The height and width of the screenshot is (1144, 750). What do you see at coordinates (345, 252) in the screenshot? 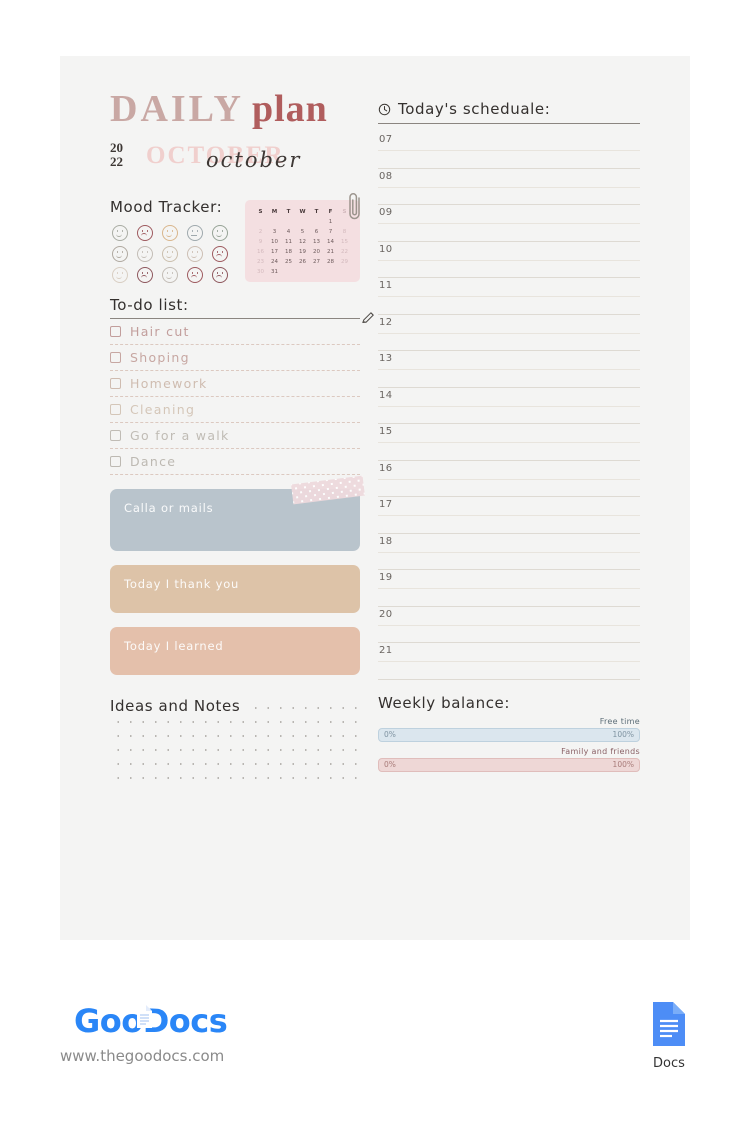
I see `calendar-day: 22` at bounding box center [345, 252].